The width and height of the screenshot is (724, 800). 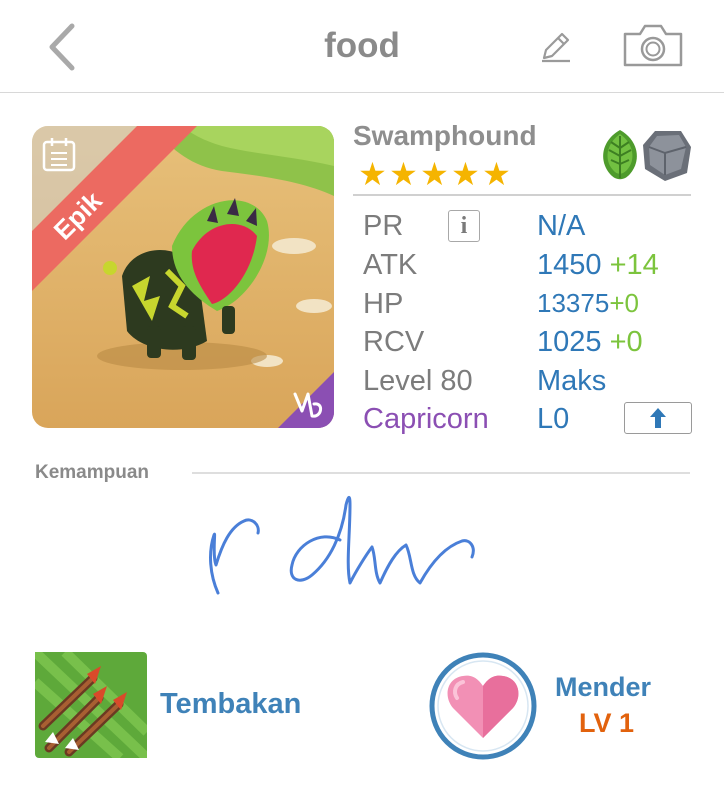 I want to click on rune-name: Mender, so click(x=603, y=687).